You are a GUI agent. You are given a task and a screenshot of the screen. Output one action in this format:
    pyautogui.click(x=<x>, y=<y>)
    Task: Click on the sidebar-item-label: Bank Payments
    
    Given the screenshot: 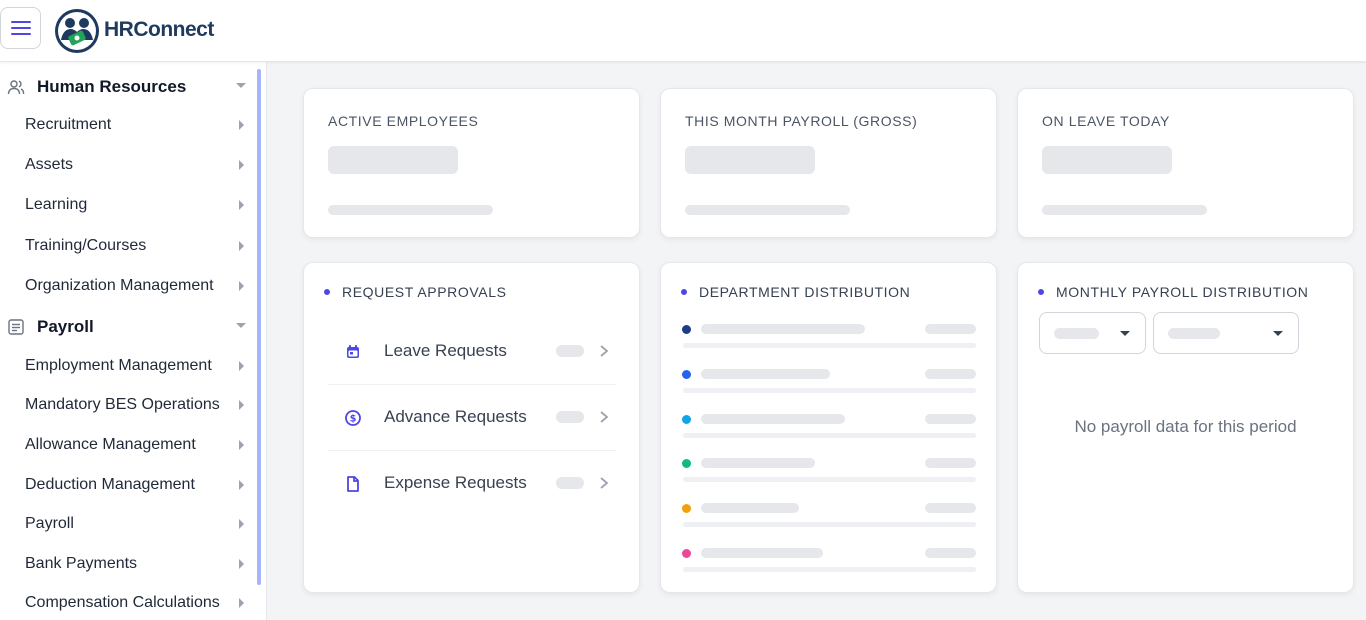 What is the action you would take?
    pyautogui.click(x=81, y=563)
    